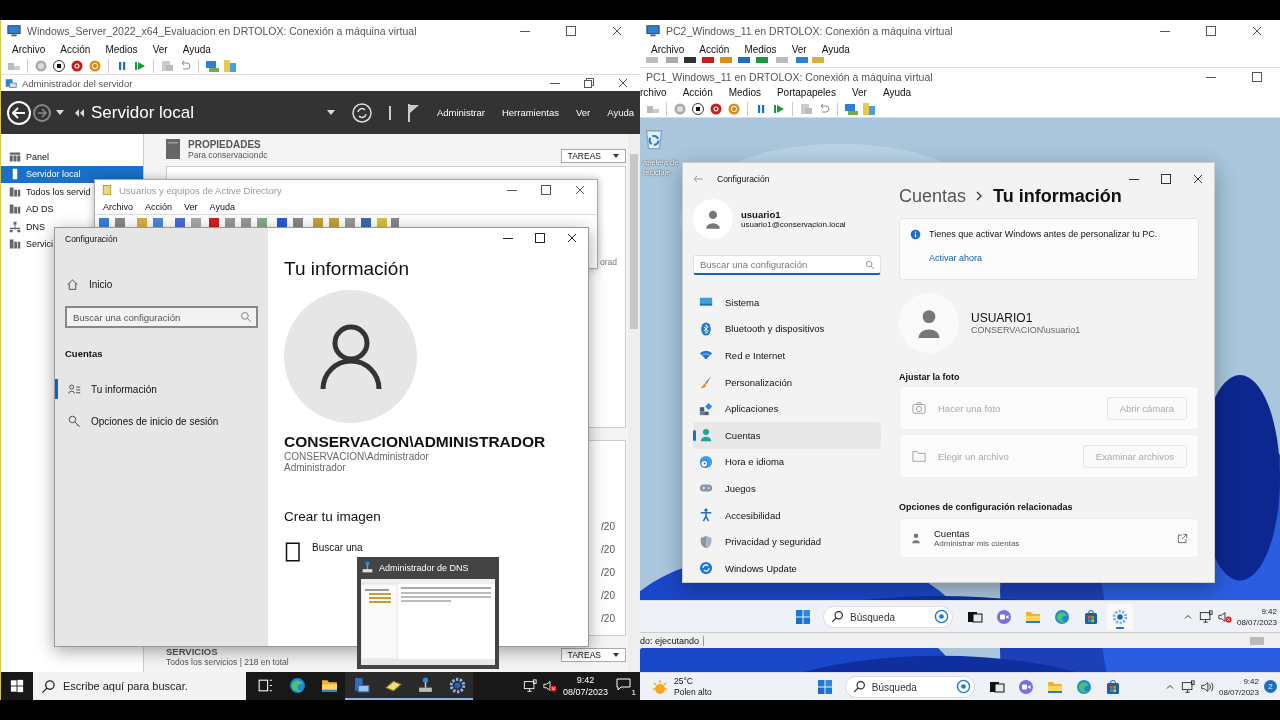 This screenshot has width=1280, height=720. I want to click on notice-text: Tienes que activar Windows antes de personalizar tu PC., so click(1043, 234).